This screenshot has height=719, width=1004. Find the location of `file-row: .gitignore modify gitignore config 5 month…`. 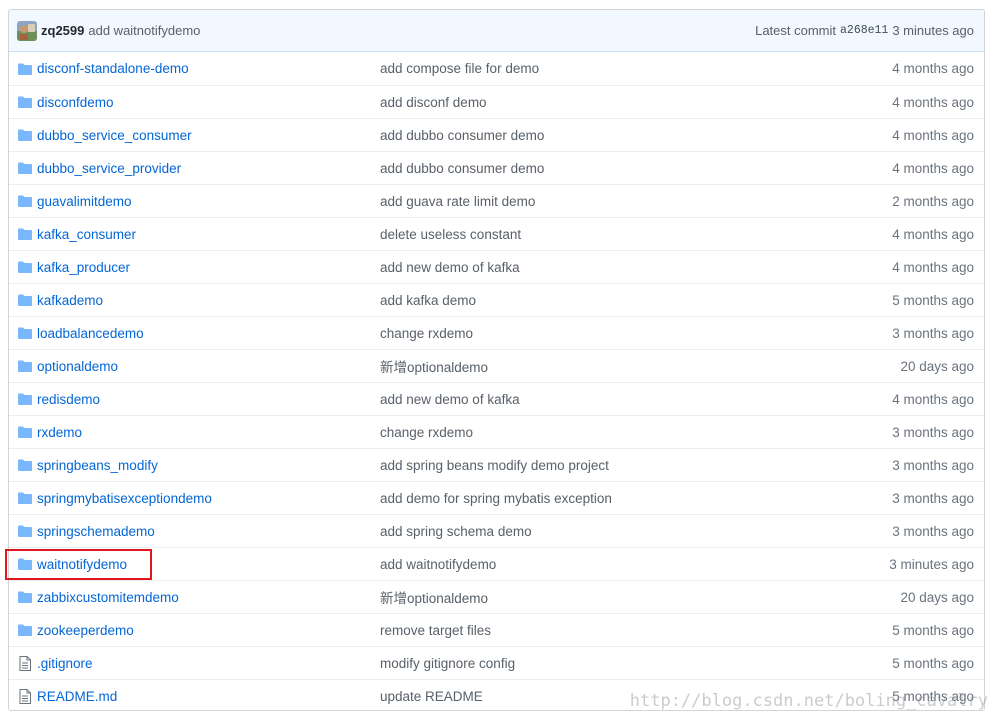

file-row: .gitignore modify gitignore config 5 month… is located at coordinates (496, 662).